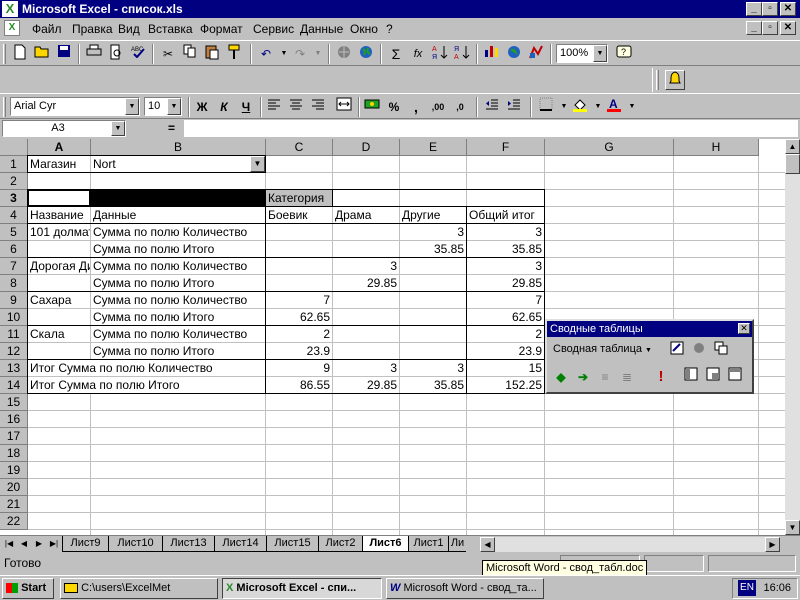 The image size is (800, 600). I want to click on decrease-indent-icon, so click(492, 107).